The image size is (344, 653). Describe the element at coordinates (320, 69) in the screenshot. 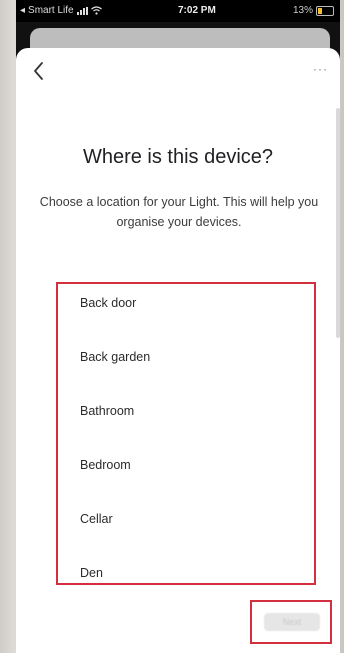

I see `more-options-button: ···` at that location.